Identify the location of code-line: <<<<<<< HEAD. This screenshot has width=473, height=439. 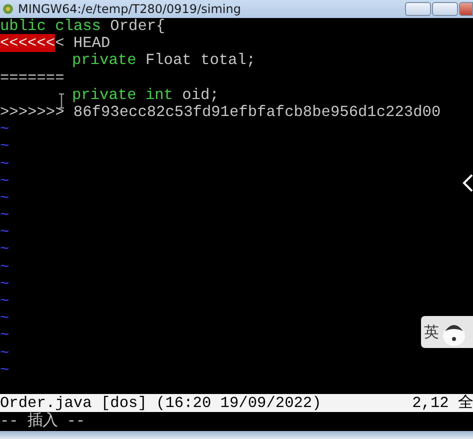
(55, 43).